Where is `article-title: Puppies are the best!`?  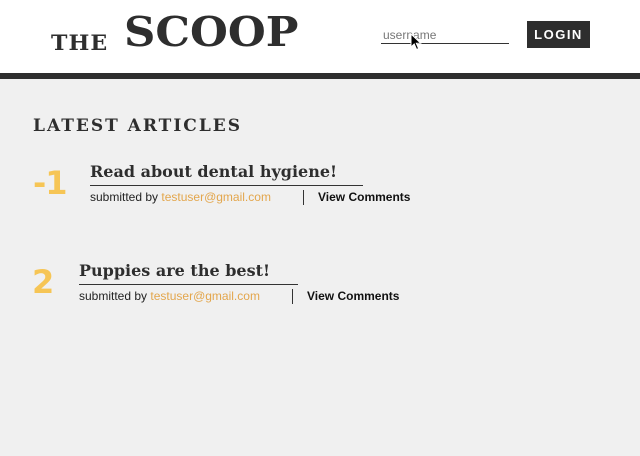 article-title: Puppies are the best! is located at coordinates (174, 270).